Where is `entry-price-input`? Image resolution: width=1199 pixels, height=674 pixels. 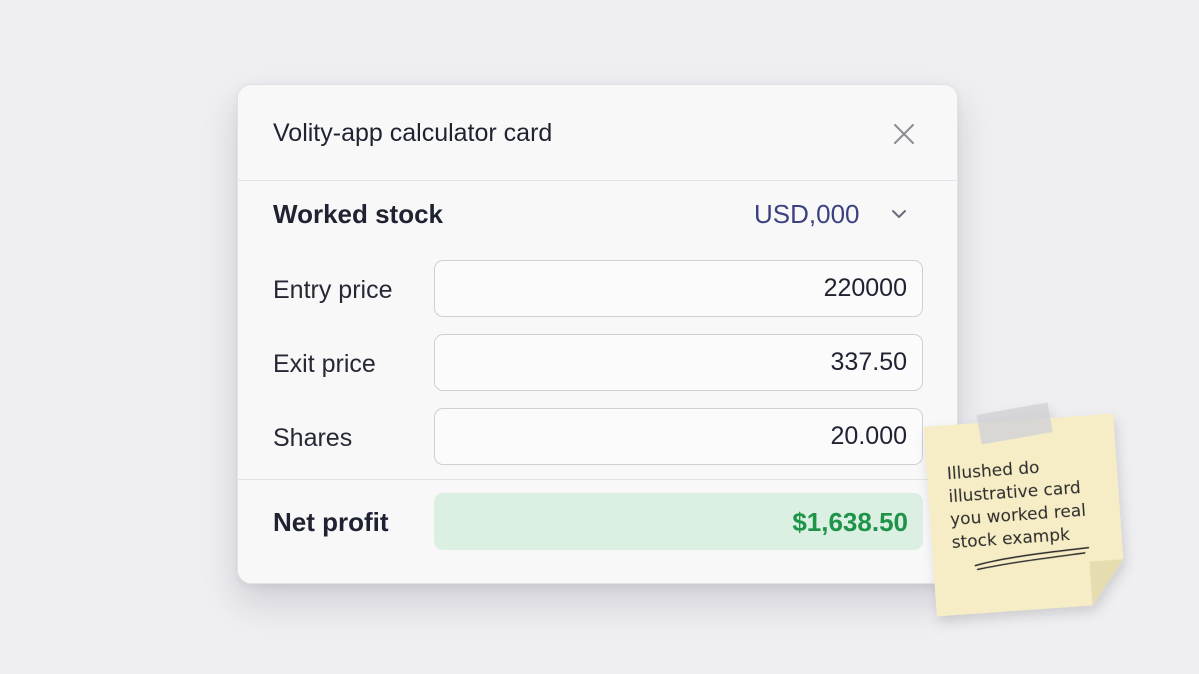 entry-price-input is located at coordinates (678, 288).